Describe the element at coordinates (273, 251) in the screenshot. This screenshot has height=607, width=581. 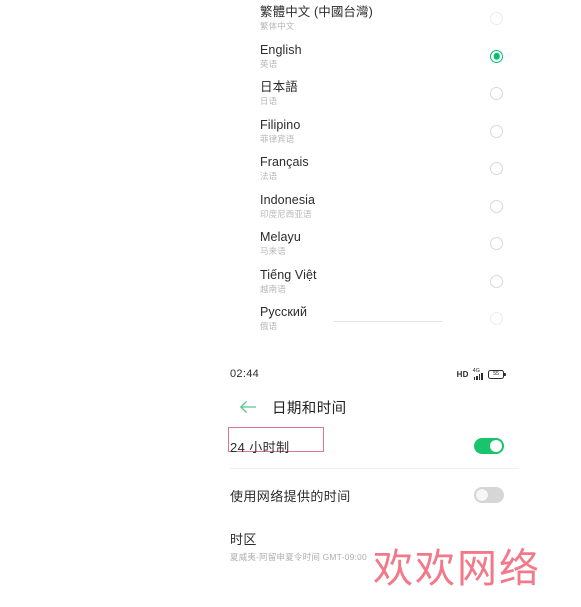
I see `language-item-subtitle: 马来语` at that location.